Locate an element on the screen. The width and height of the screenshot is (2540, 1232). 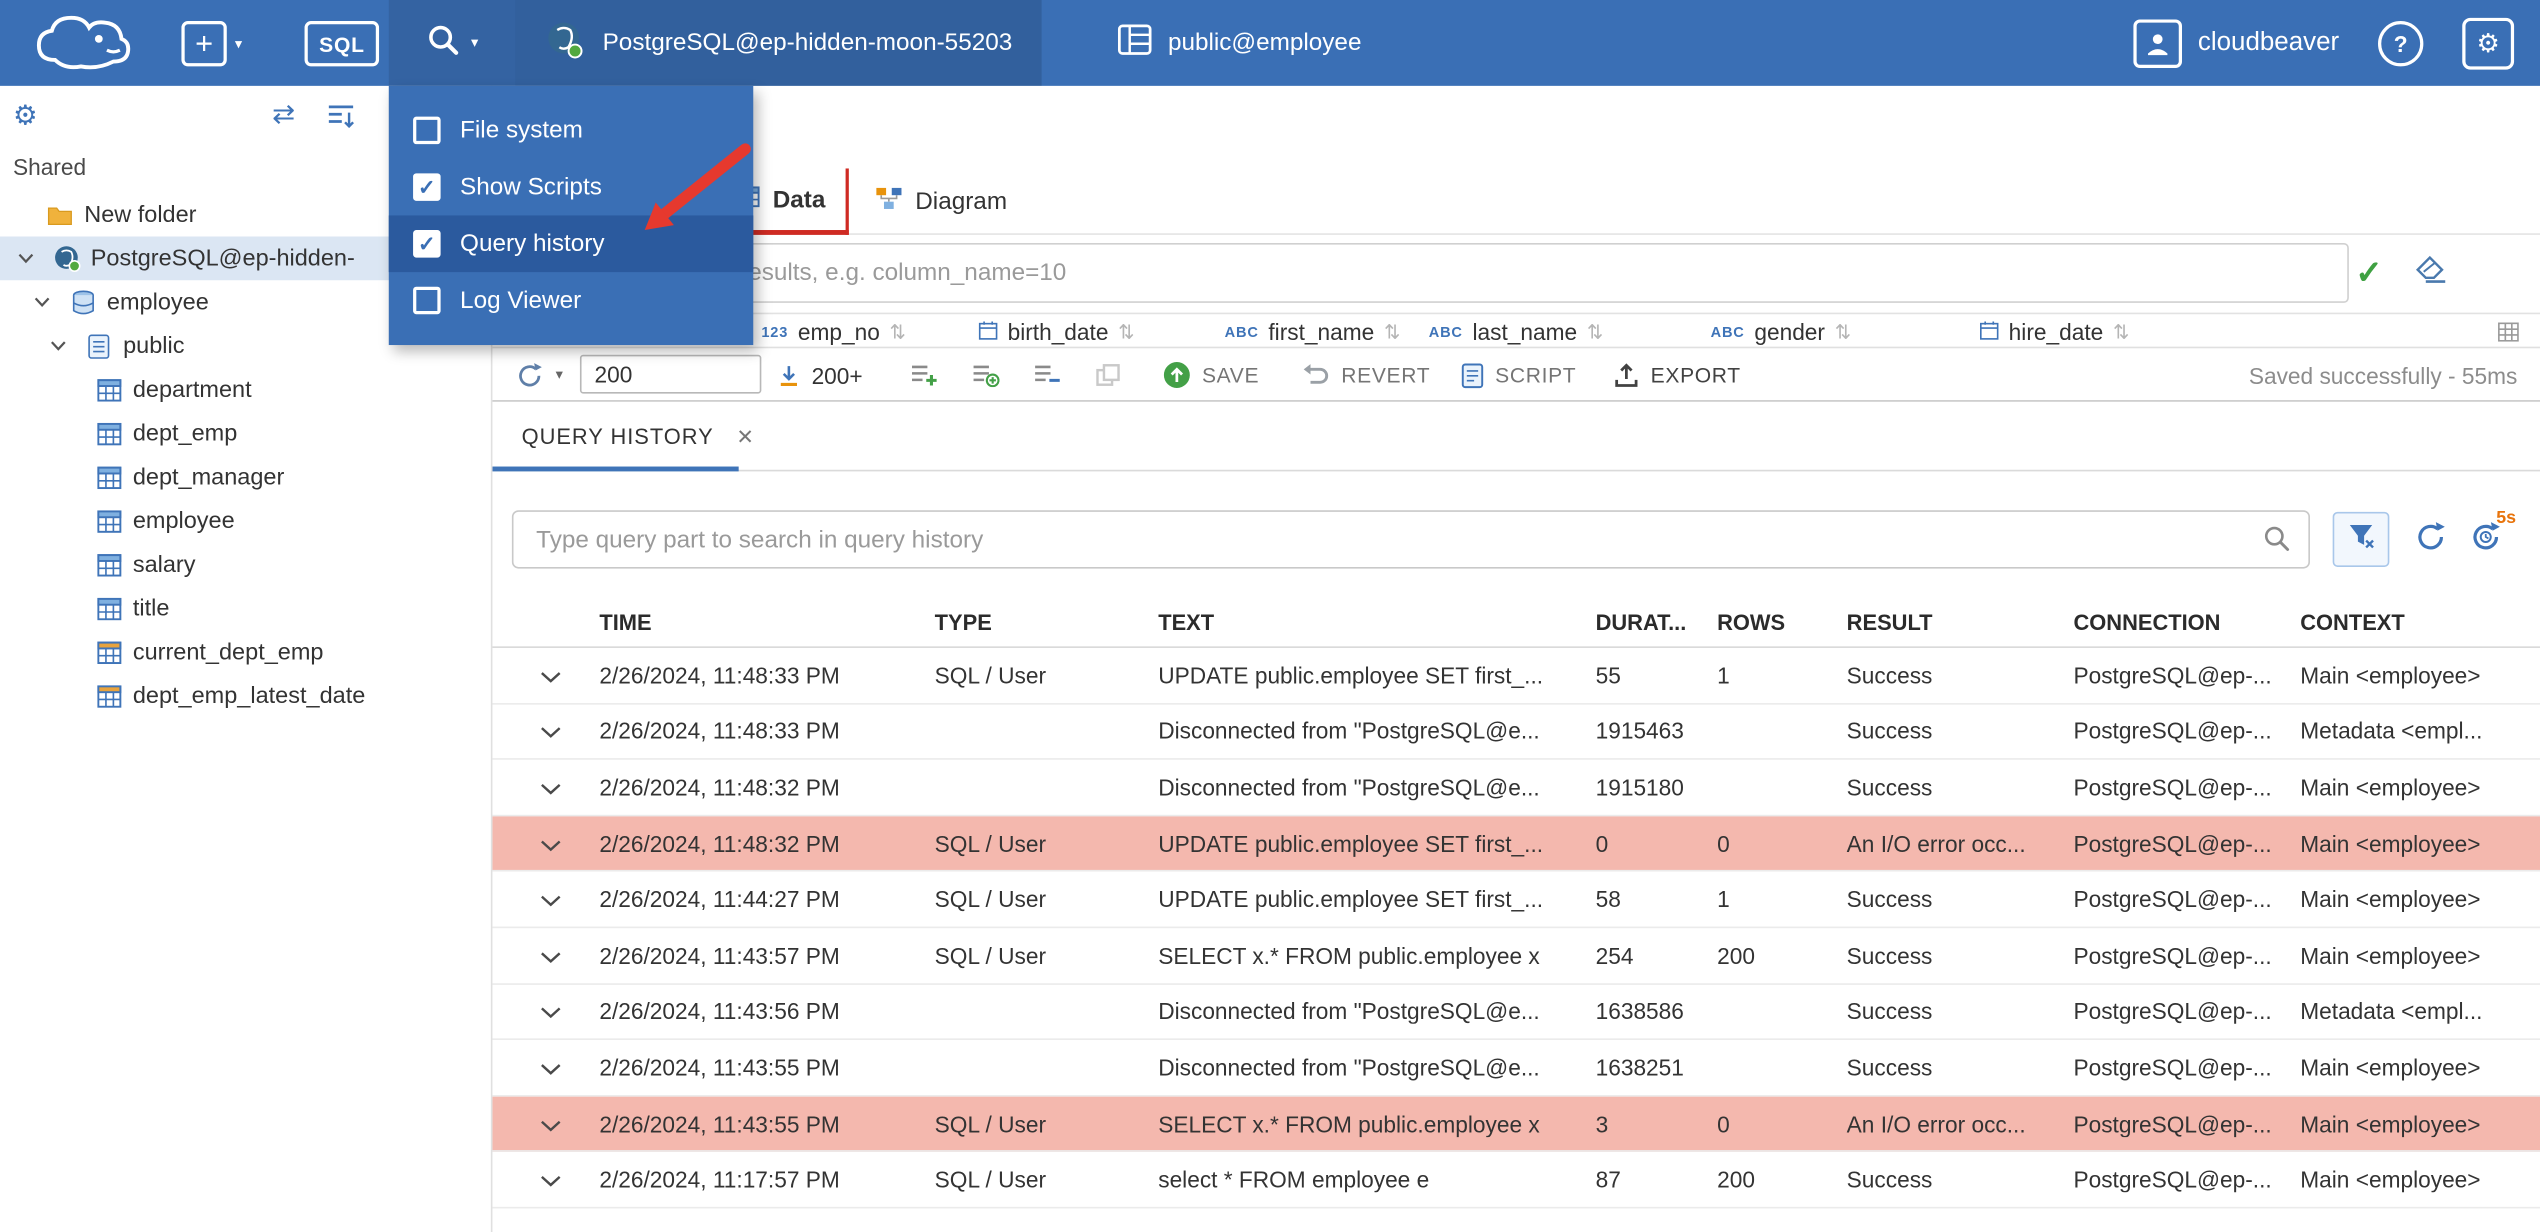
delete-row-button is located at coordinates (1047, 374).